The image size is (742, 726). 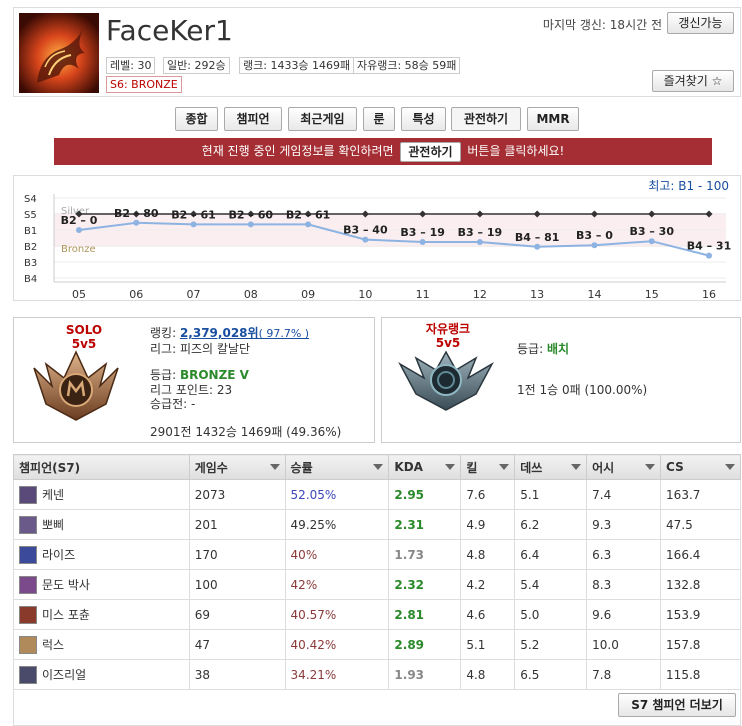 I want to click on deaths-cell: 5.1, so click(x=551, y=494).